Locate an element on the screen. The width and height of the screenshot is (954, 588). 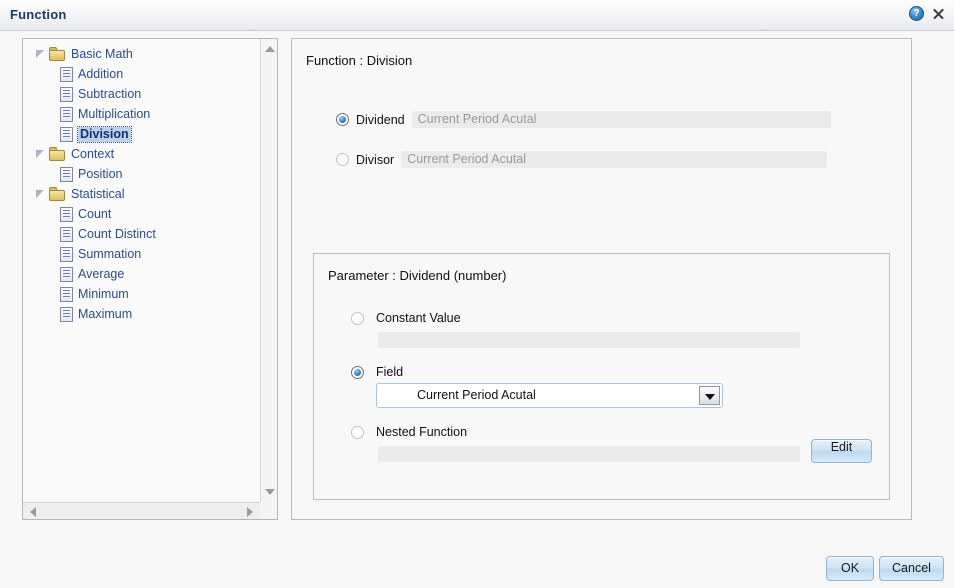
tree-item-label: Maximum is located at coordinates (105, 313).